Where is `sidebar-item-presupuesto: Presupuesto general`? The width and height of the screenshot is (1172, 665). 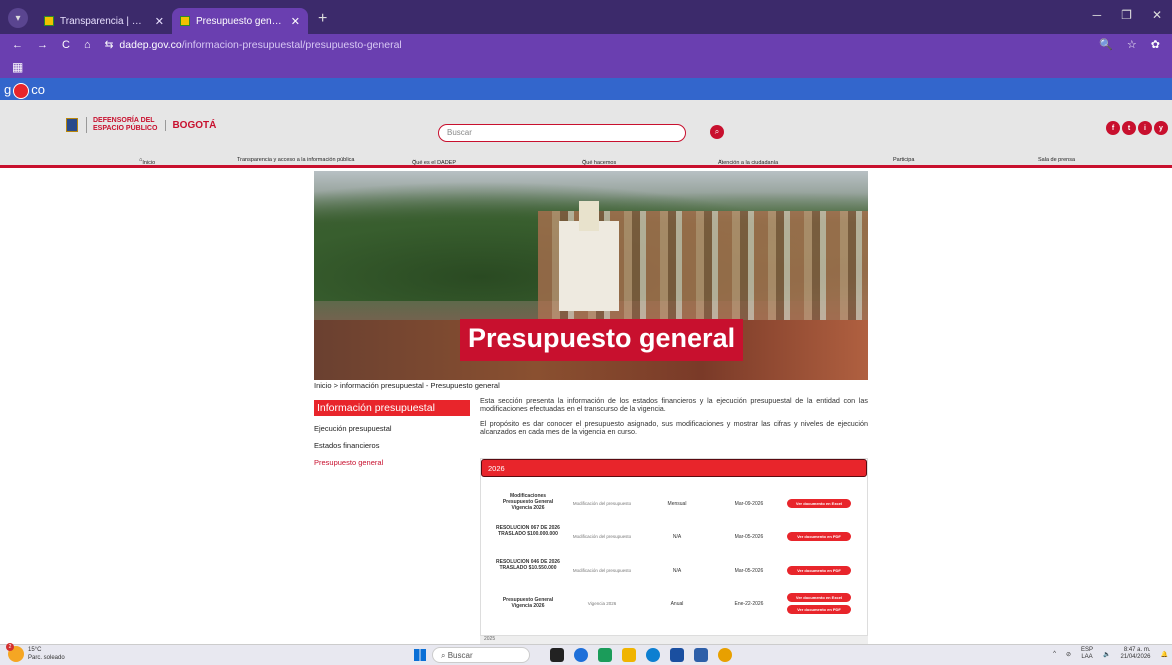
sidebar-item-presupuesto: Presupuesto general is located at coordinates (392, 462).